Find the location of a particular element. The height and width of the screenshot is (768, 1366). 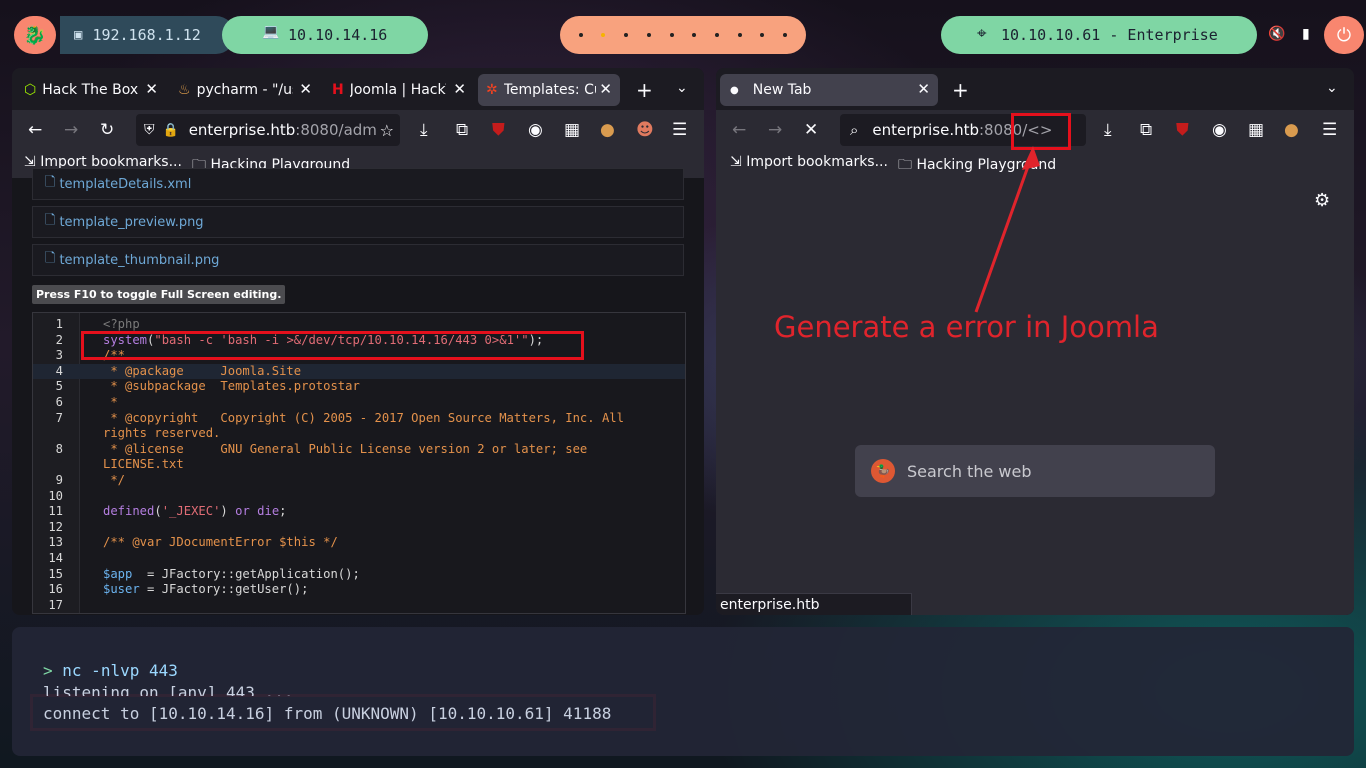

prompt-symbol: > is located at coordinates (48, 670).